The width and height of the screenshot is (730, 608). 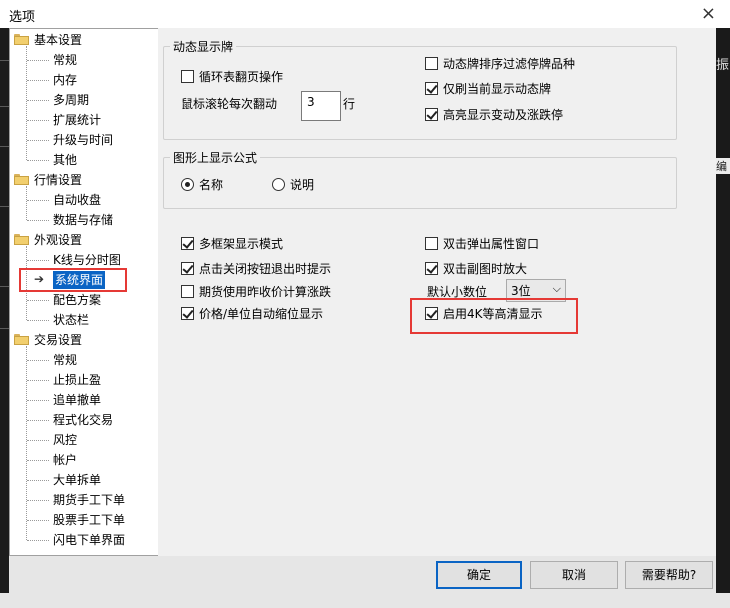 What do you see at coordinates (723, 166) in the screenshot?
I see `bg-fragment-mid: 编` at bounding box center [723, 166].